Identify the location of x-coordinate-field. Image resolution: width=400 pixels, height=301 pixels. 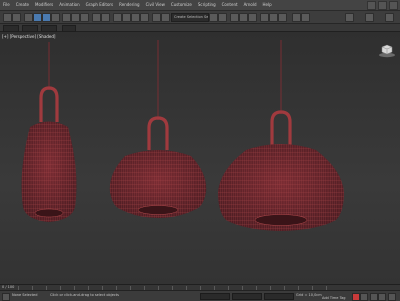
(215, 296).